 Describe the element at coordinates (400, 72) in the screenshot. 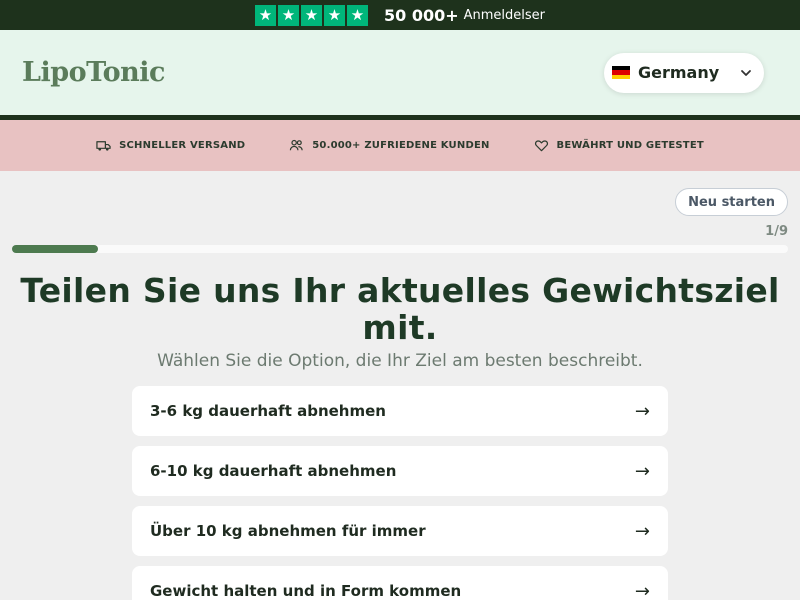

I see `site-header: LipoTonic Germany` at that location.